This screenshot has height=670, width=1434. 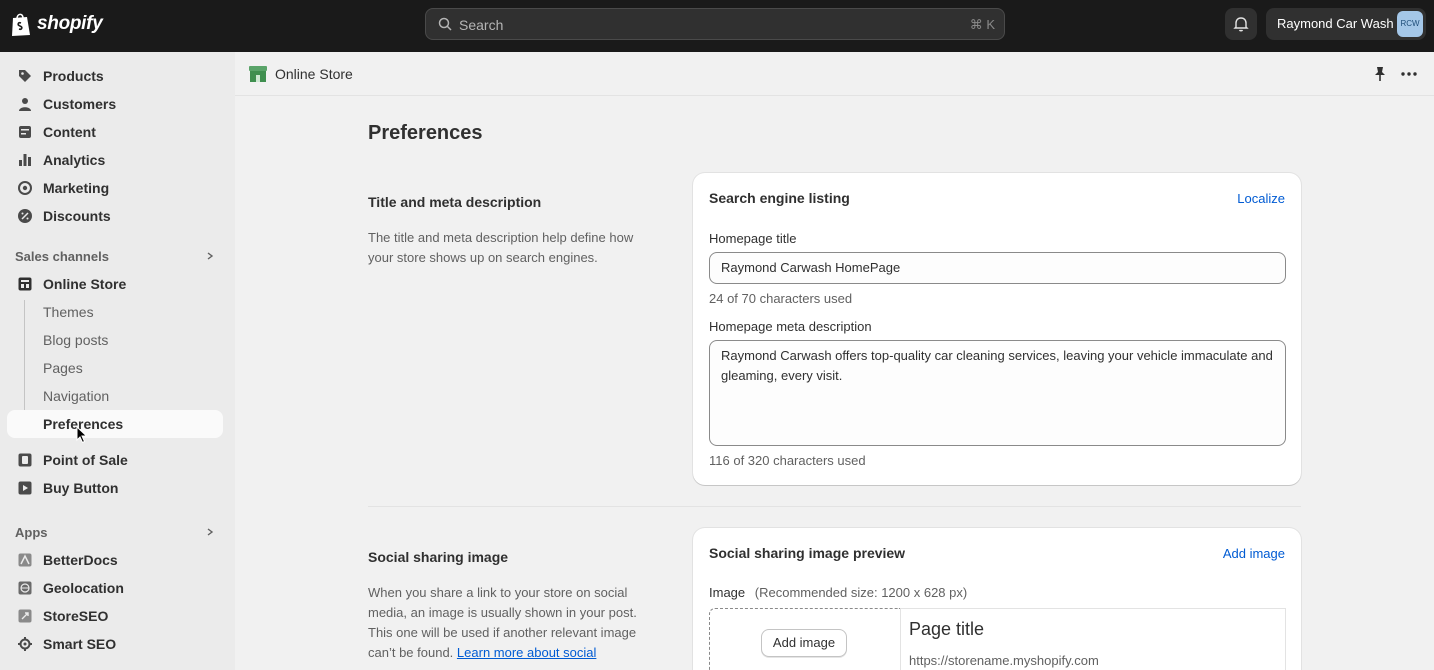 What do you see at coordinates (1410, 24) in the screenshot?
I see `avatar: RCW` at bounding box center [1410, 24].